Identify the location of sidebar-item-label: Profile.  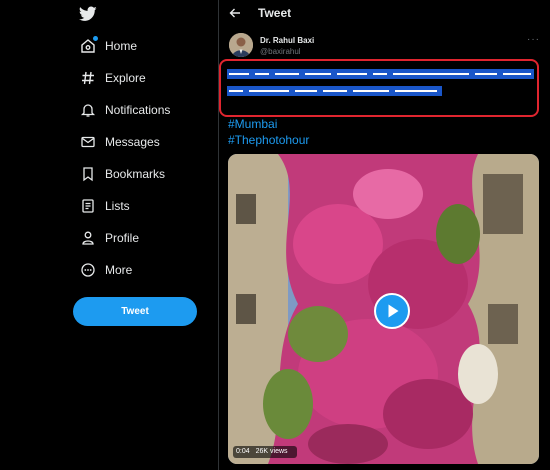
(122, 238).